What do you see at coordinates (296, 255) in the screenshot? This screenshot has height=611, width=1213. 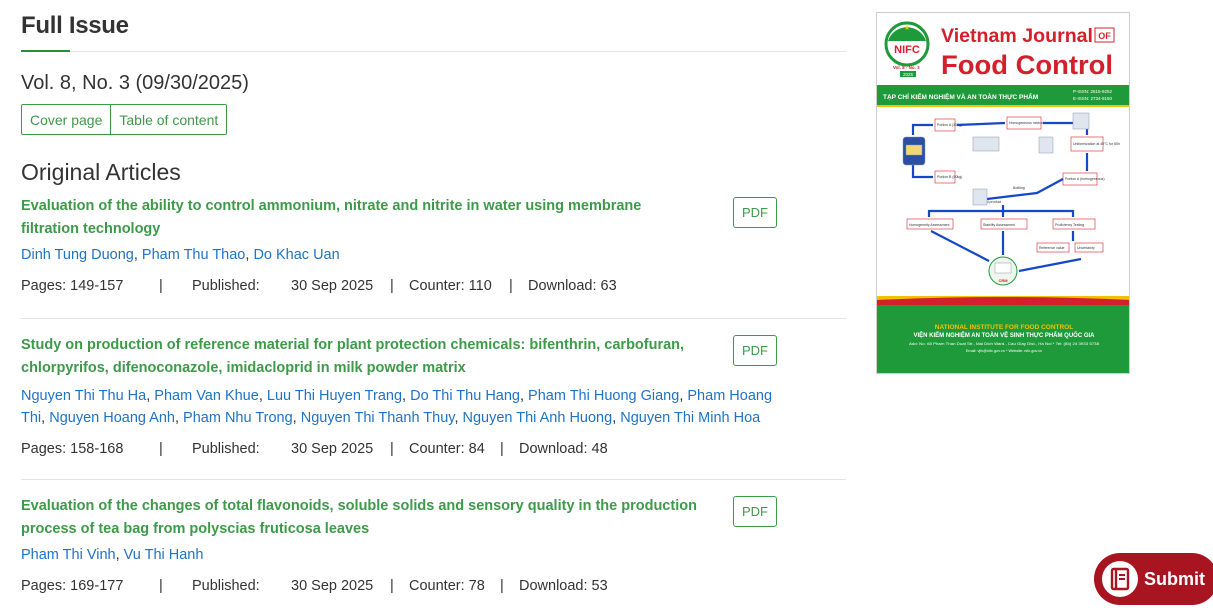 I see `author-link: Do Khac Uan` at bounding box center [296, 255].